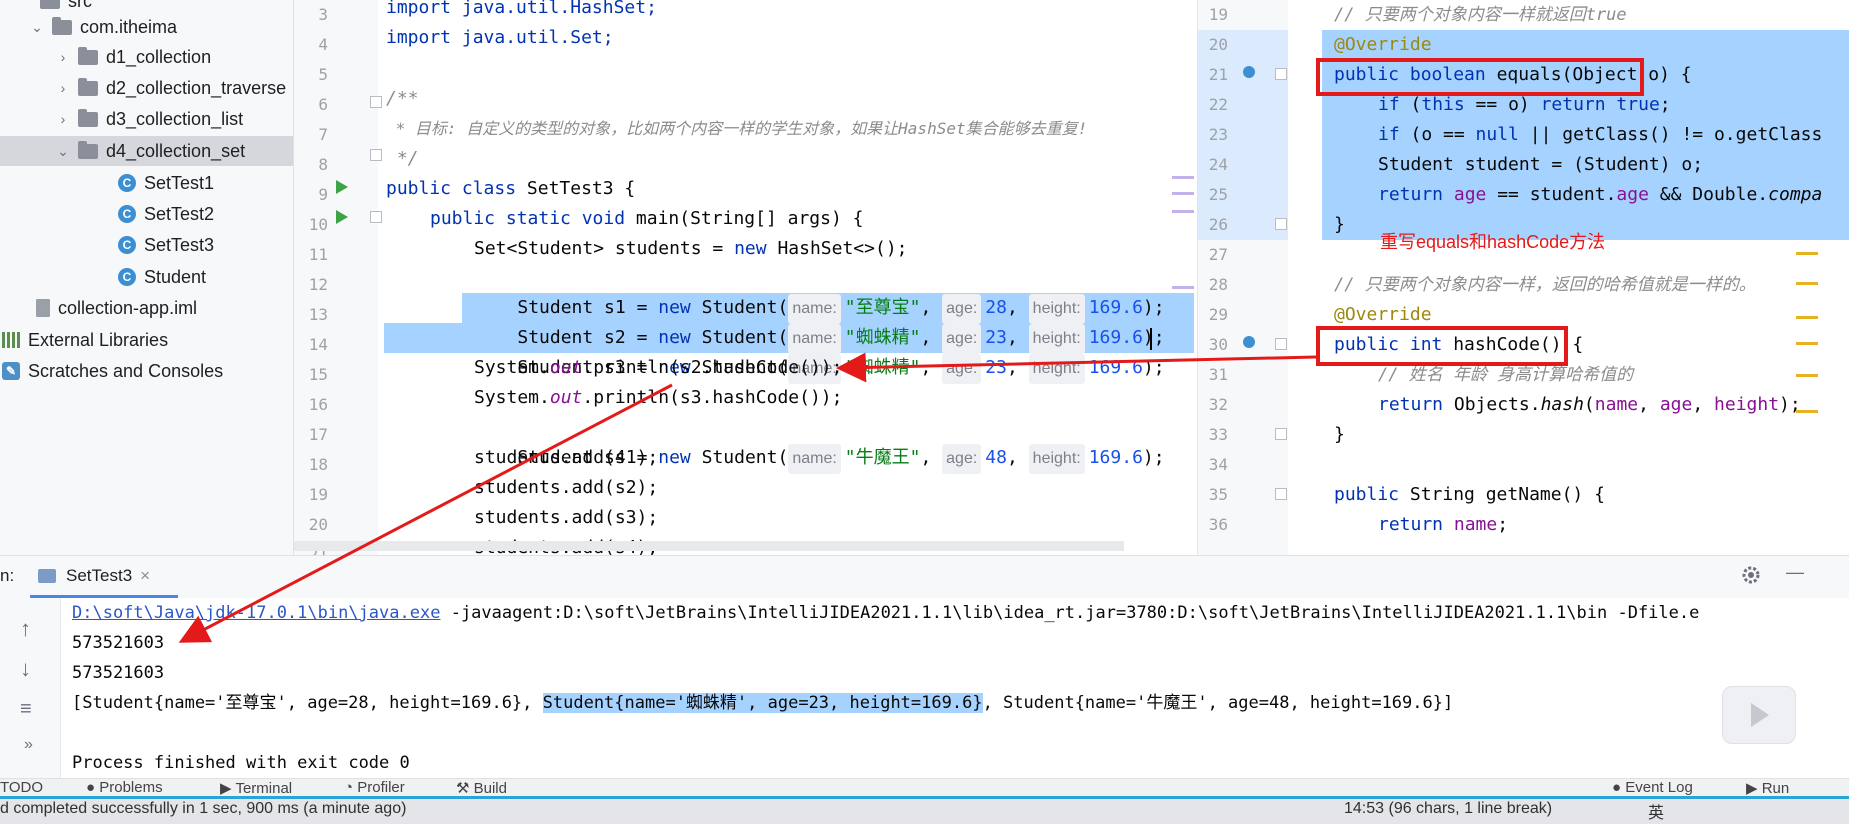 This screenshot has height=824, width=1849. What do you see at coordinates (1339, 435) in the screenshot?
I see `code-line: }` at bounding box center [1339, 435].